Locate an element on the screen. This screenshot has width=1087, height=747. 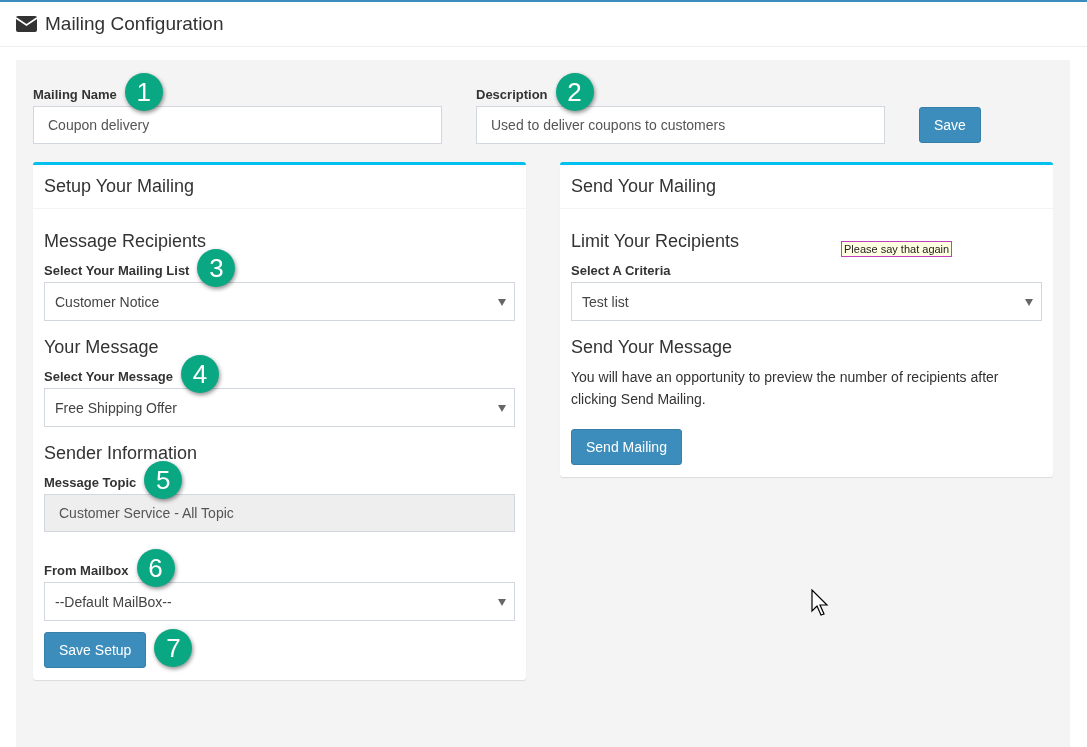
panel-title: Send Your Mailing is located at coordinates (806, 187).